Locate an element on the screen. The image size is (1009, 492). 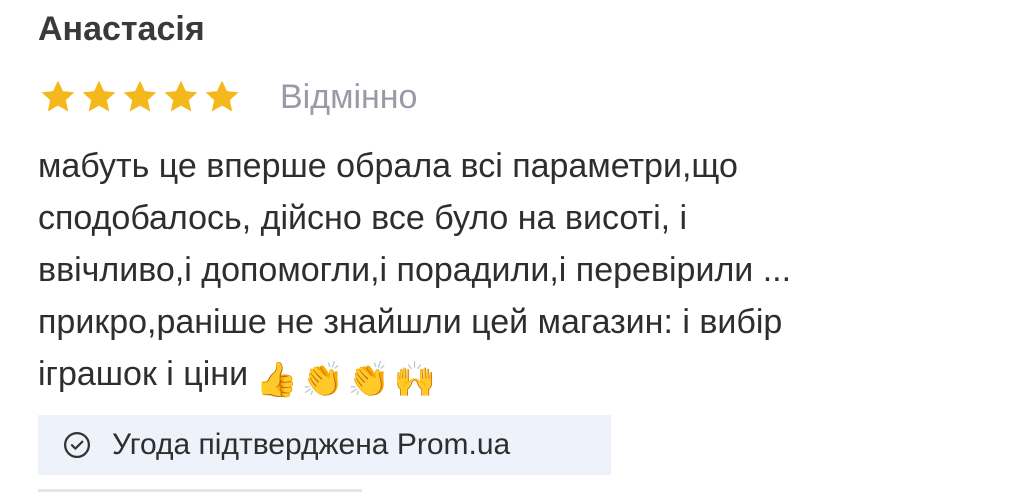
star-rating is located at coordinates (140, 97).